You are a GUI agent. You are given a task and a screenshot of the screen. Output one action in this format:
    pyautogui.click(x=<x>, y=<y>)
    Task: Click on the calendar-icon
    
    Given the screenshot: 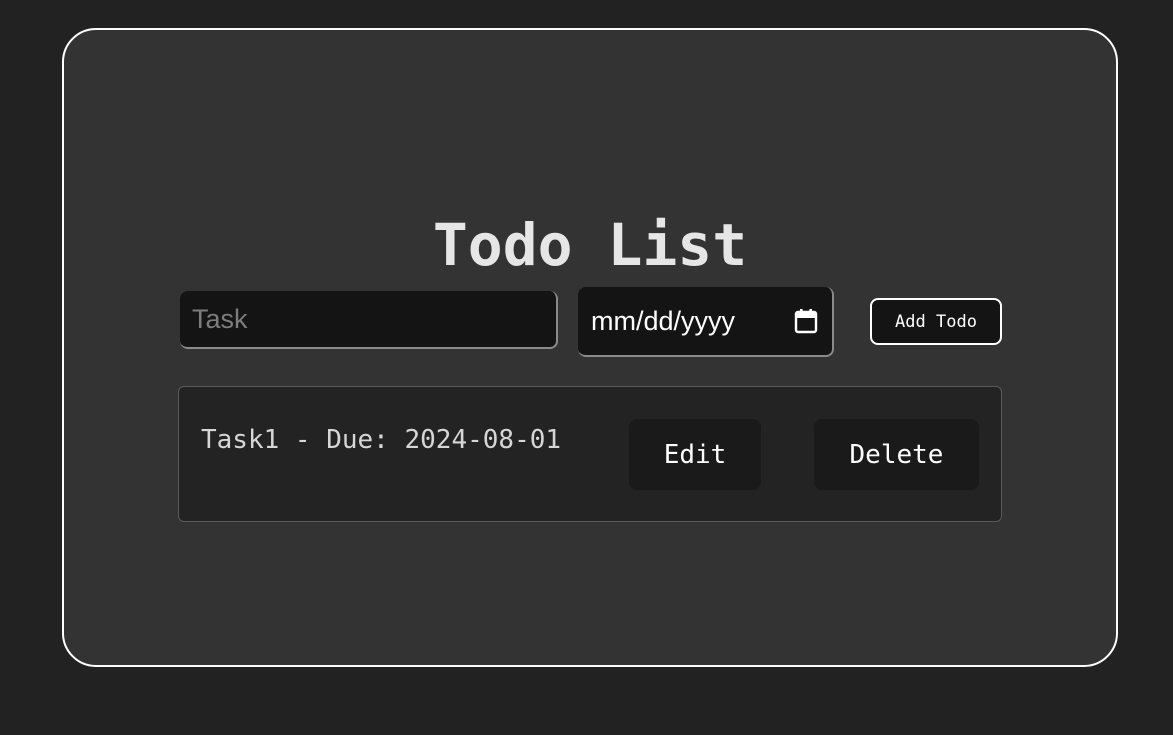 What is the action you would take?
    pyautogui.click(x=806, y=321)
    